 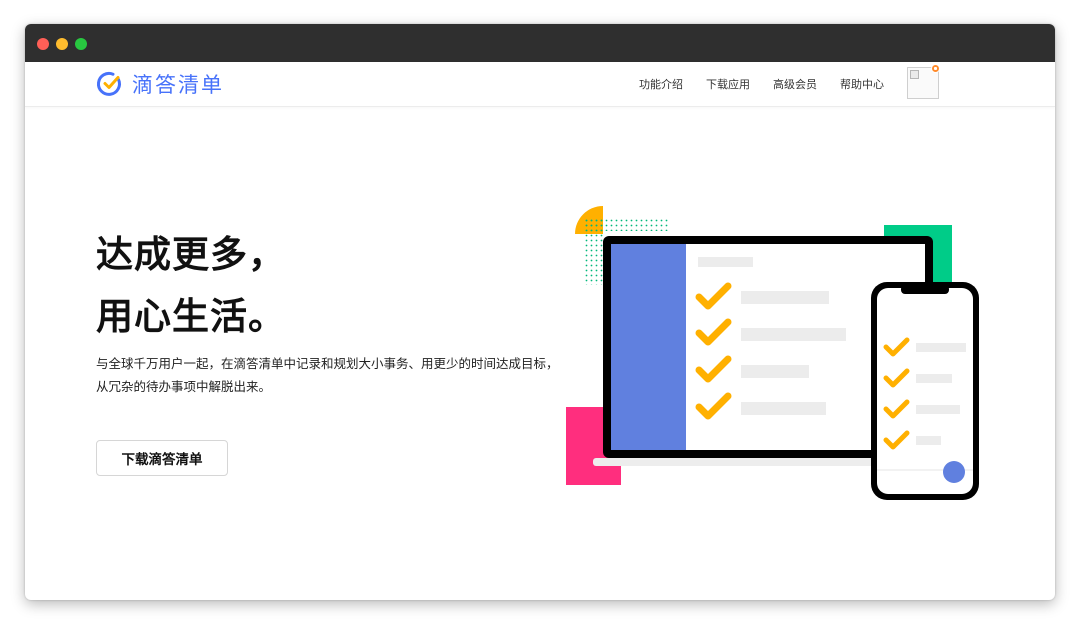 What do you see at coordinates (108, 83) in the screenshot?
I see `checkmark-logo-icon` at bounding box center [108, 83].